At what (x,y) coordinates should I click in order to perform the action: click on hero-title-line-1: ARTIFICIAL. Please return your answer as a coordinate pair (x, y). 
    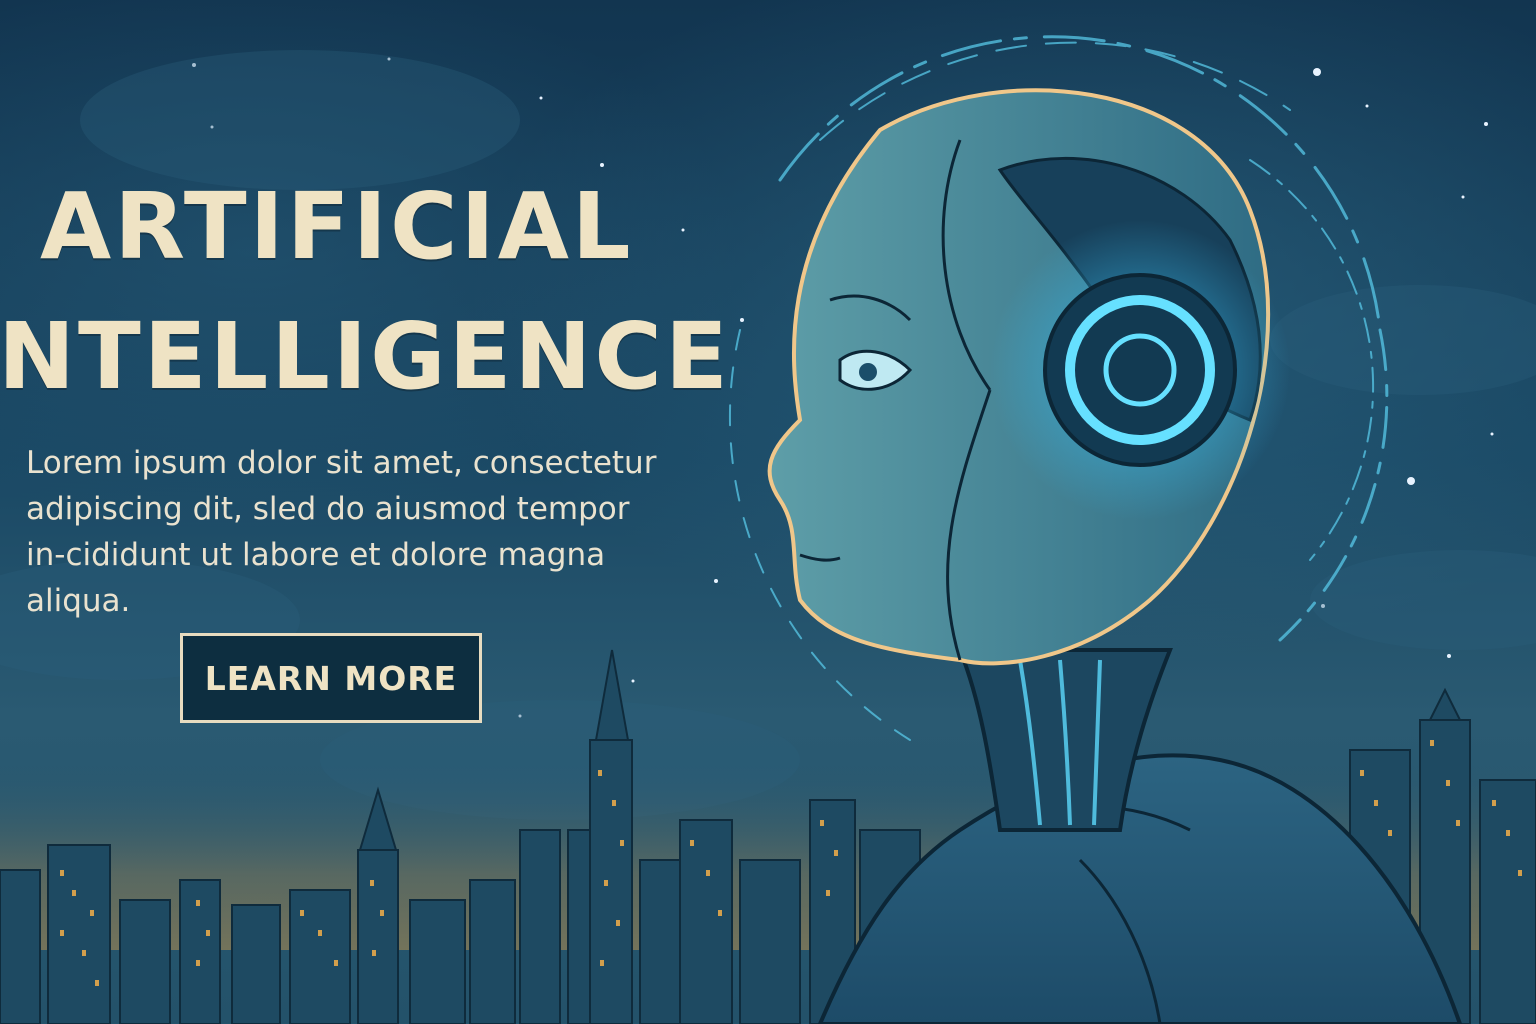
    Looking at the image, I should click on (337, 226).